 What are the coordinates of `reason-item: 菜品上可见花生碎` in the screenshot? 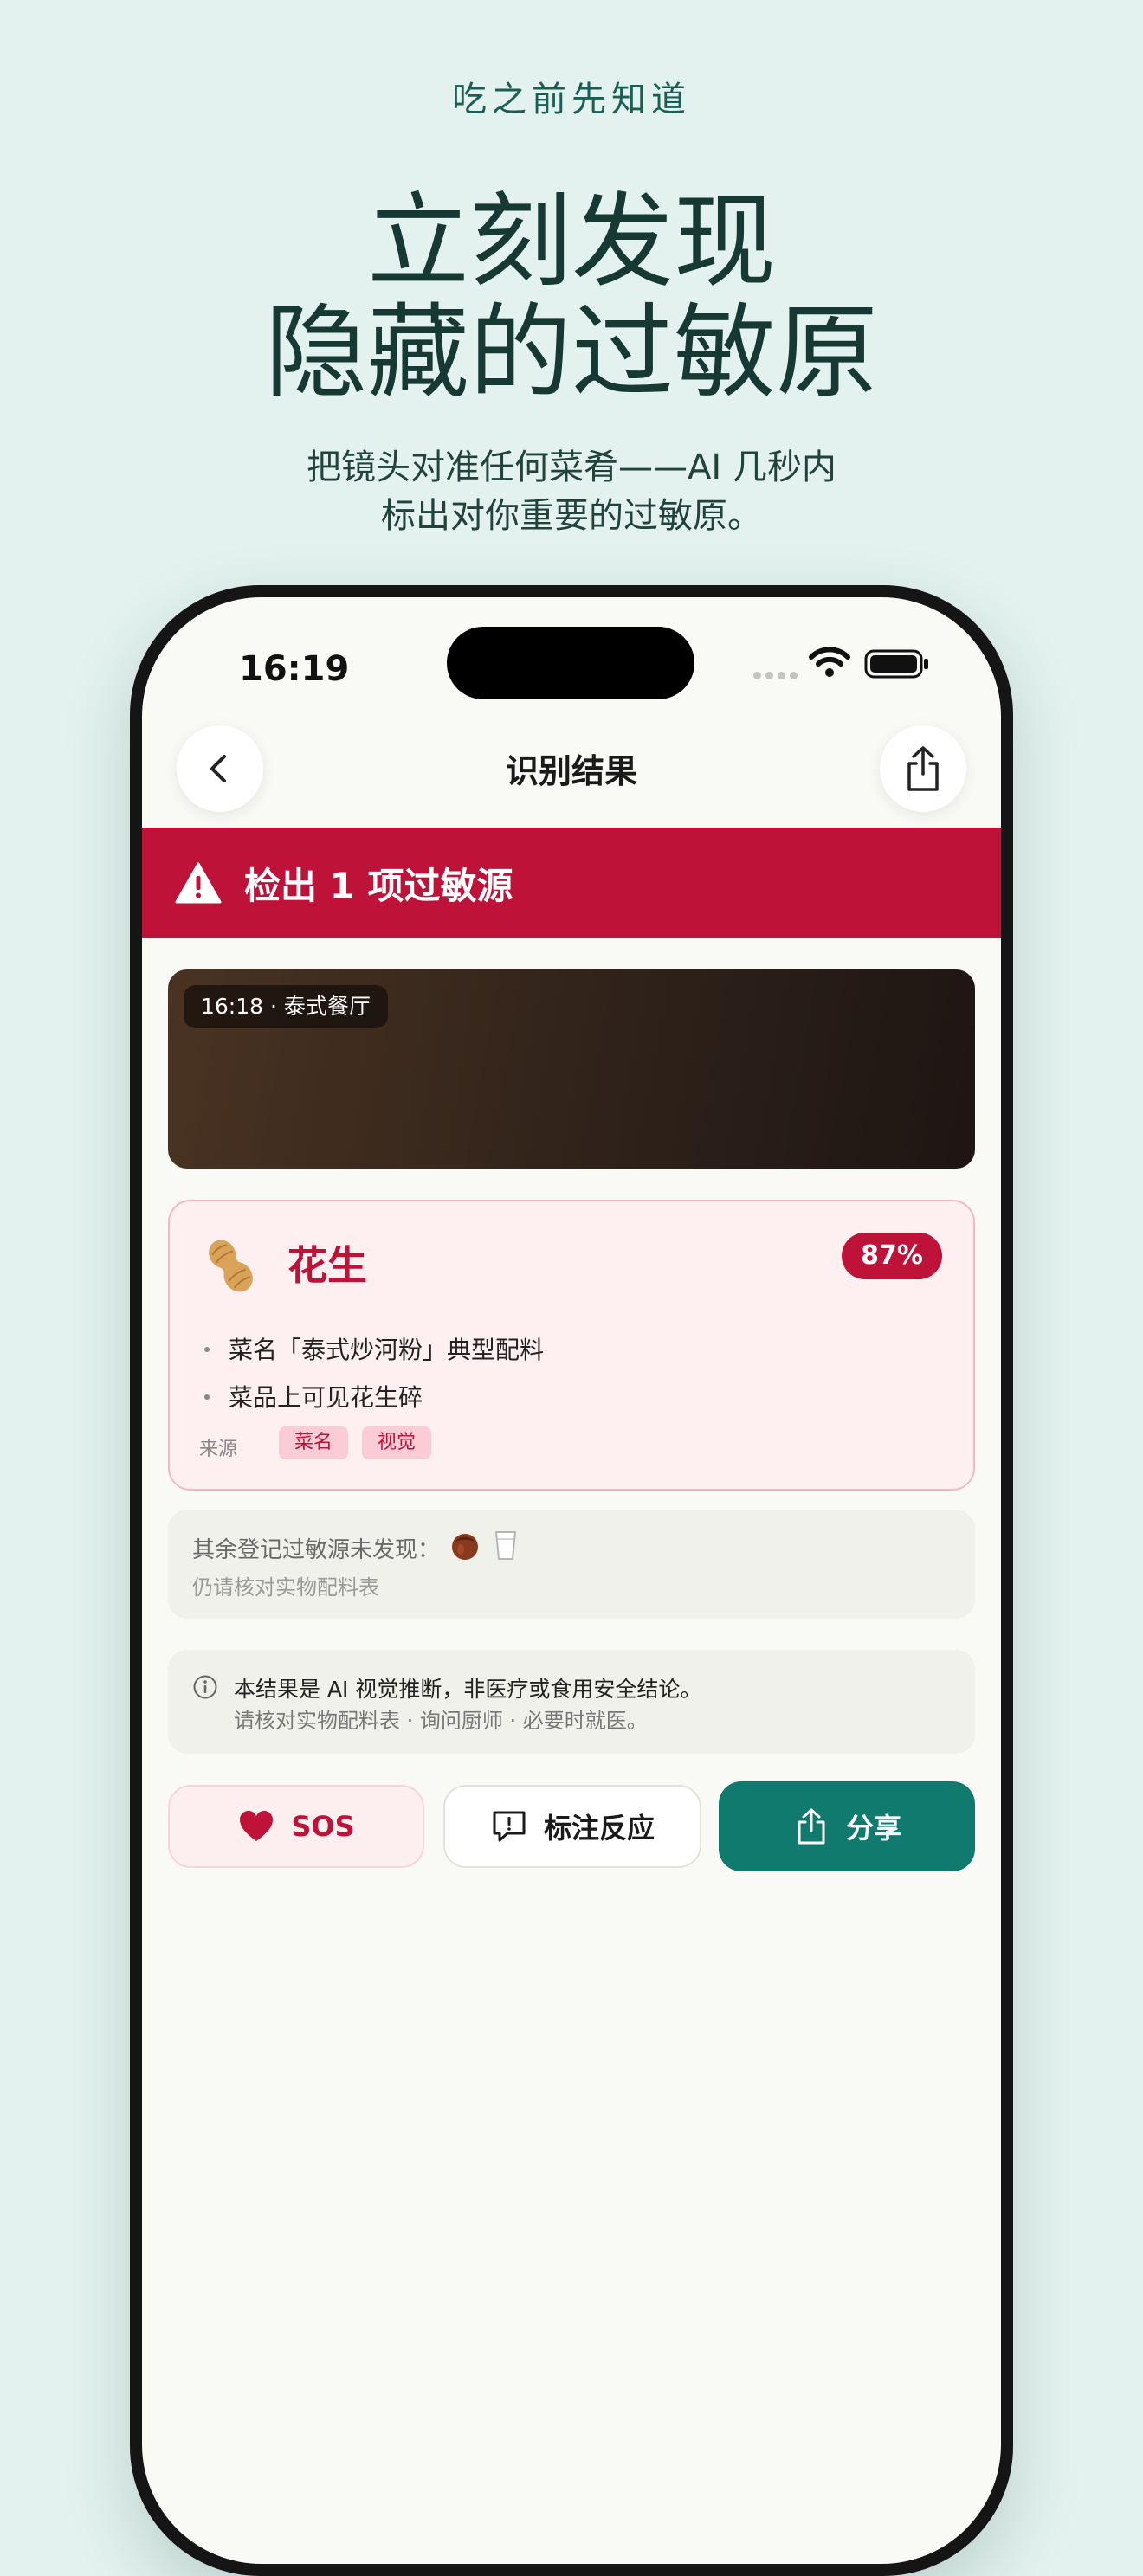 It's located at (314, 1396).